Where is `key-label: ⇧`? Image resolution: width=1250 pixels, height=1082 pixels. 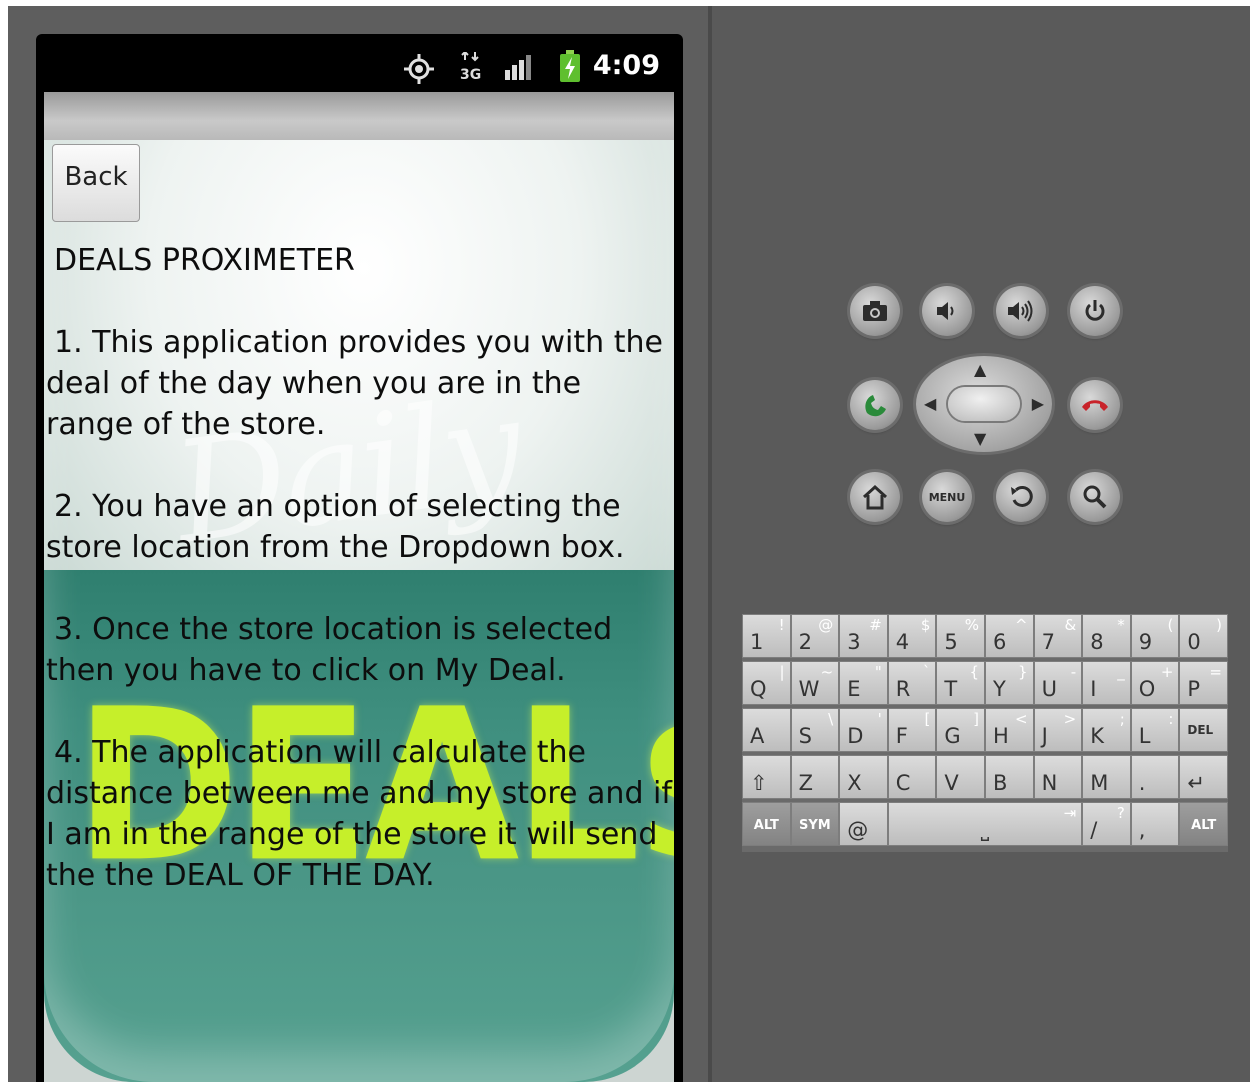
key-label: ⇧ is located at coordinates (759, 783).